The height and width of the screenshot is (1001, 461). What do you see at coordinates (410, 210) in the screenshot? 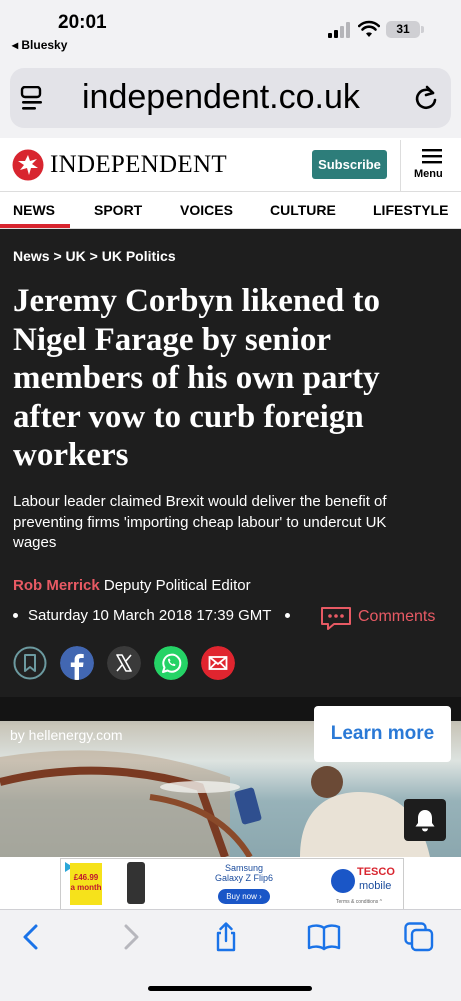
I see `nav-item-lifestyle: LIFESTYLE` at bounding box center [410, 210].